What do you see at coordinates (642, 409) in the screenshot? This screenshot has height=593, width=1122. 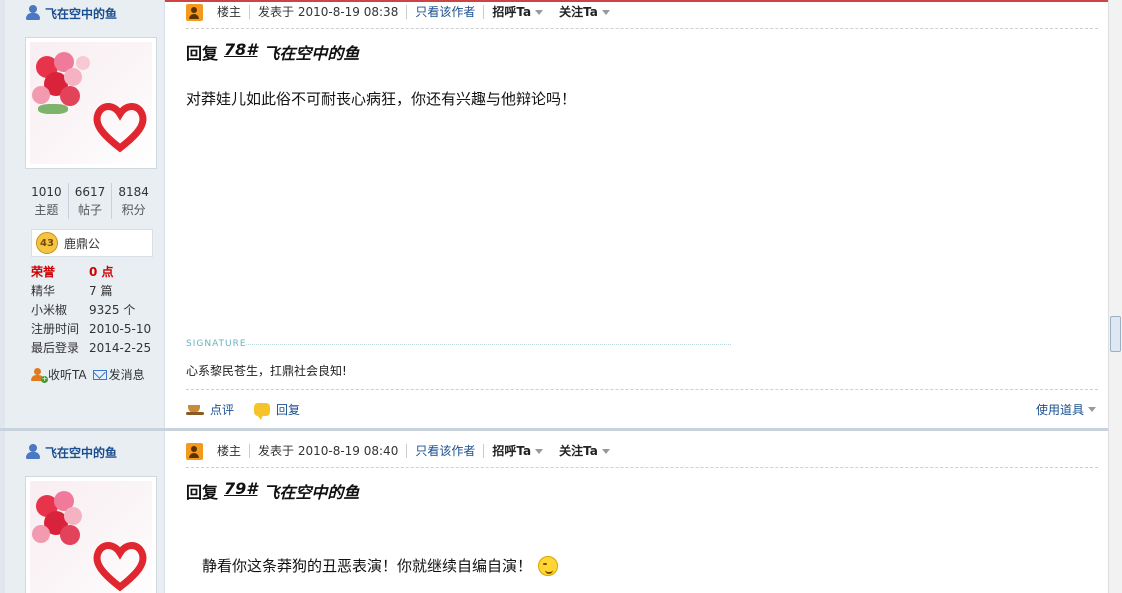 I see `post-footer: 点评 回复 使用道具` at bounding box center [642, 409].